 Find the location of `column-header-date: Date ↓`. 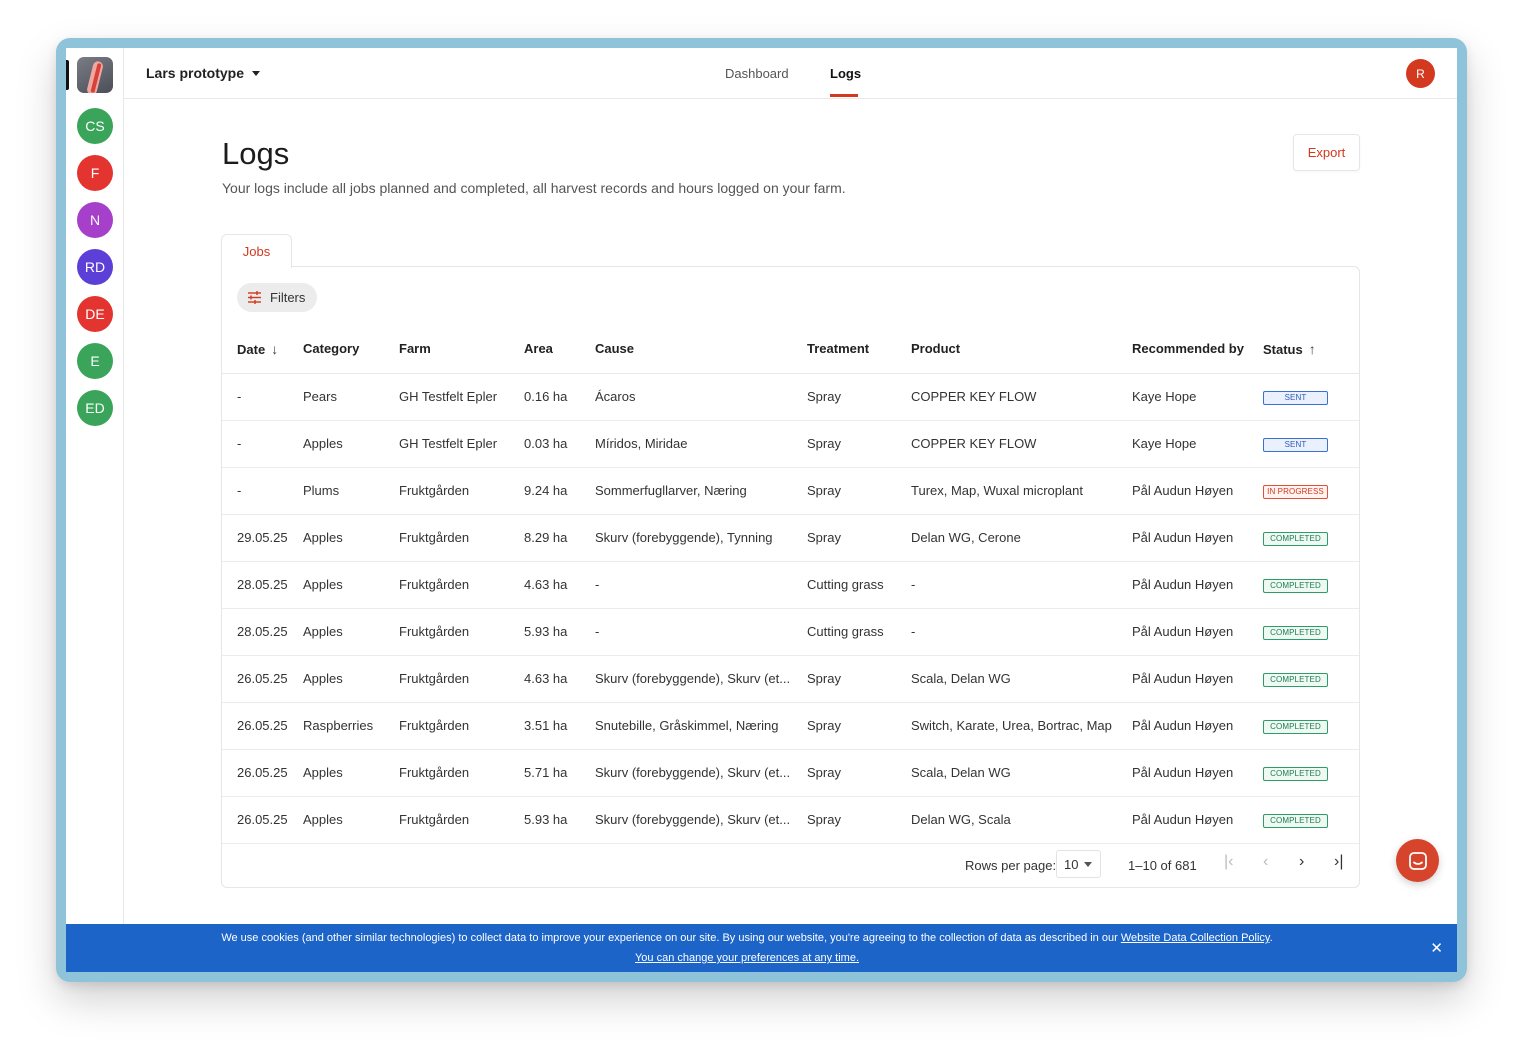

column-header-date: Date ↓ is located at coordinates (262, 349).